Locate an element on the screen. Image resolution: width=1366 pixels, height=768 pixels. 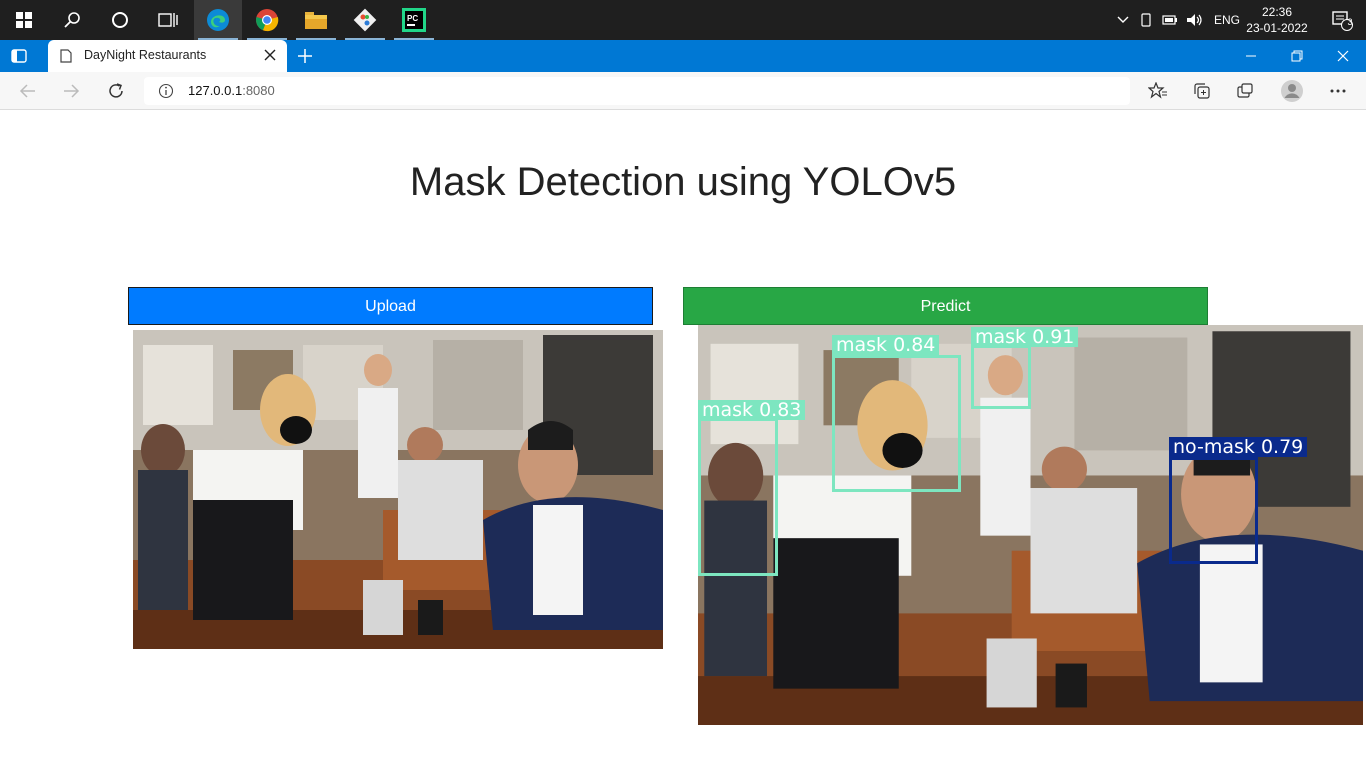
edge-icon is located at coordinates (218, 20).